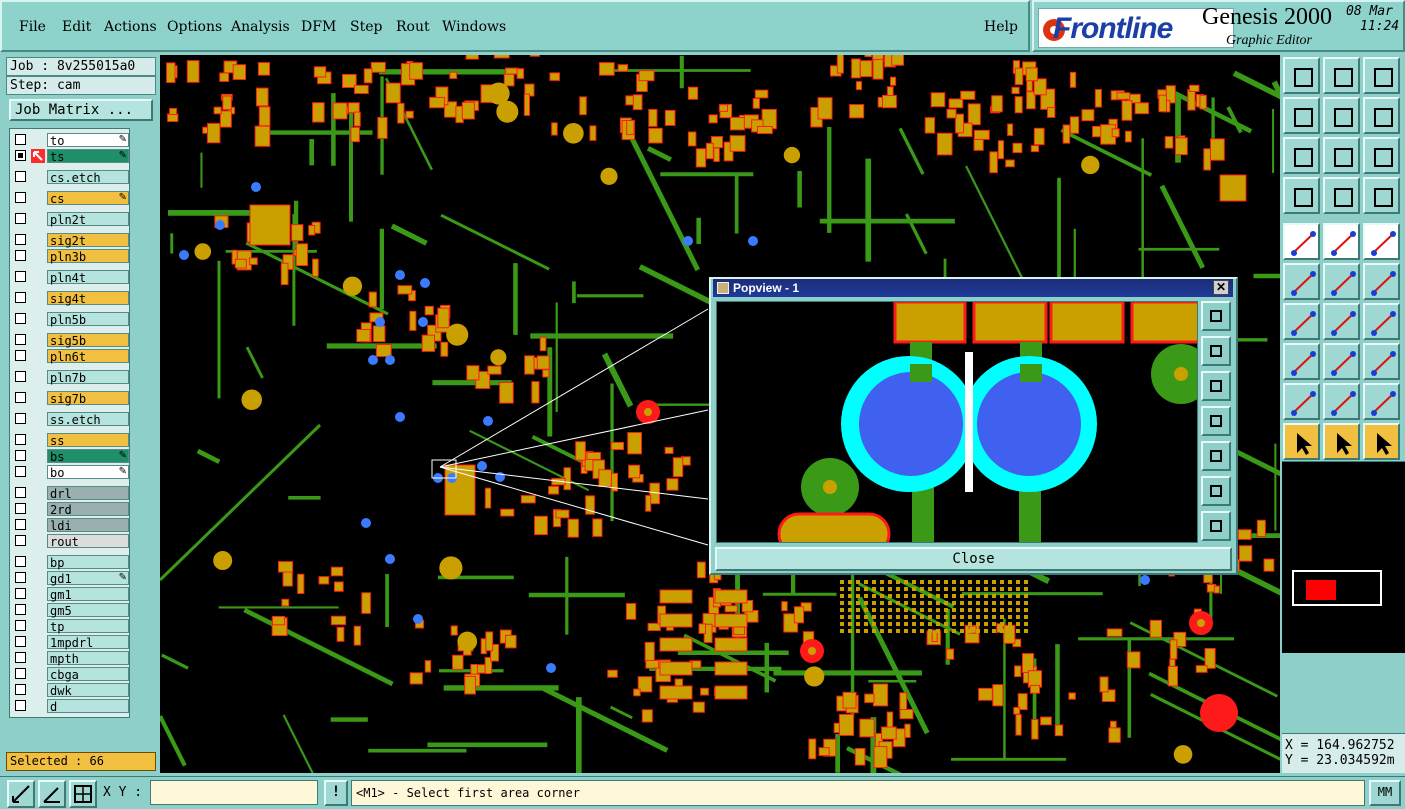 Image resolution: width=1405 pixels, height=809 pixels. I want to click on layer-name: sig2t, so click(88, 240).